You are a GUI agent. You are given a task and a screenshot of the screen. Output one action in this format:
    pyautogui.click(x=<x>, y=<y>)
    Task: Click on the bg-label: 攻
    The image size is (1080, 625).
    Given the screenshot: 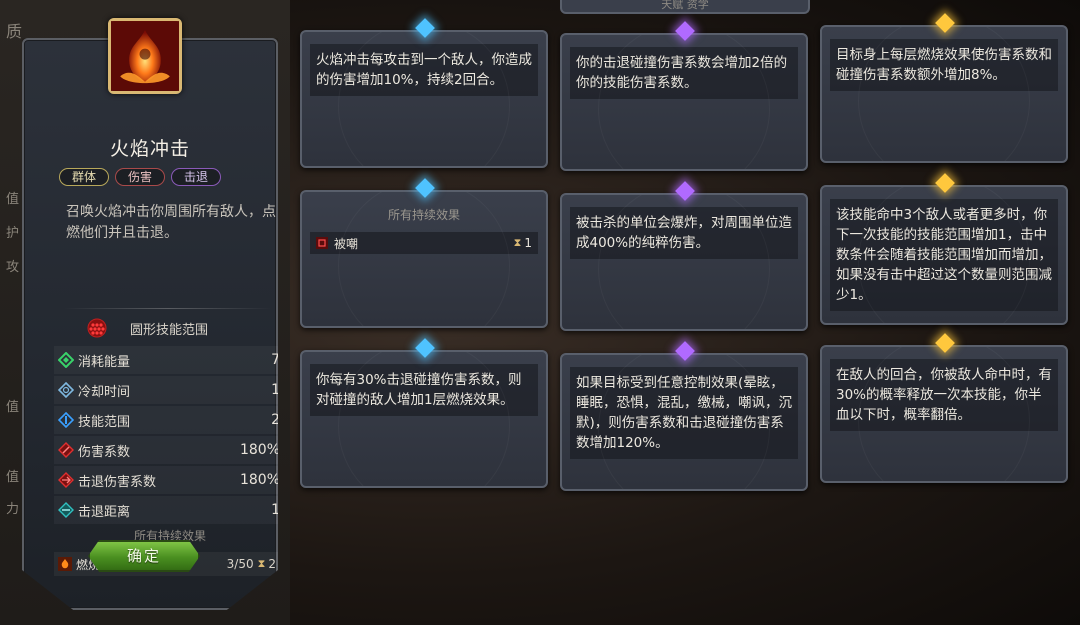 What is the action you would take?
    pyautogui.click(x=13, y=267)
    